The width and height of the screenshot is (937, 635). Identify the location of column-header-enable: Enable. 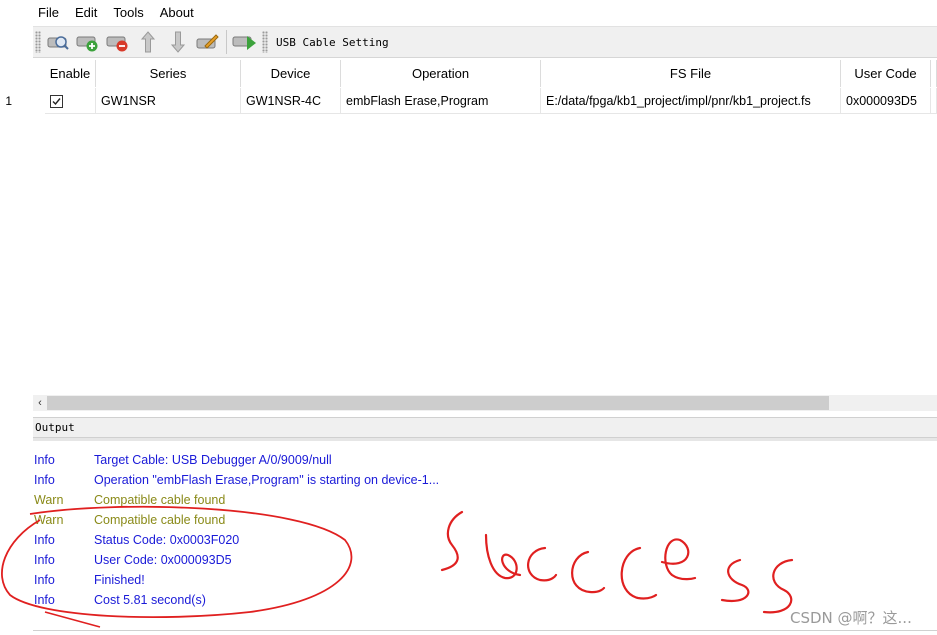
(70, 73).